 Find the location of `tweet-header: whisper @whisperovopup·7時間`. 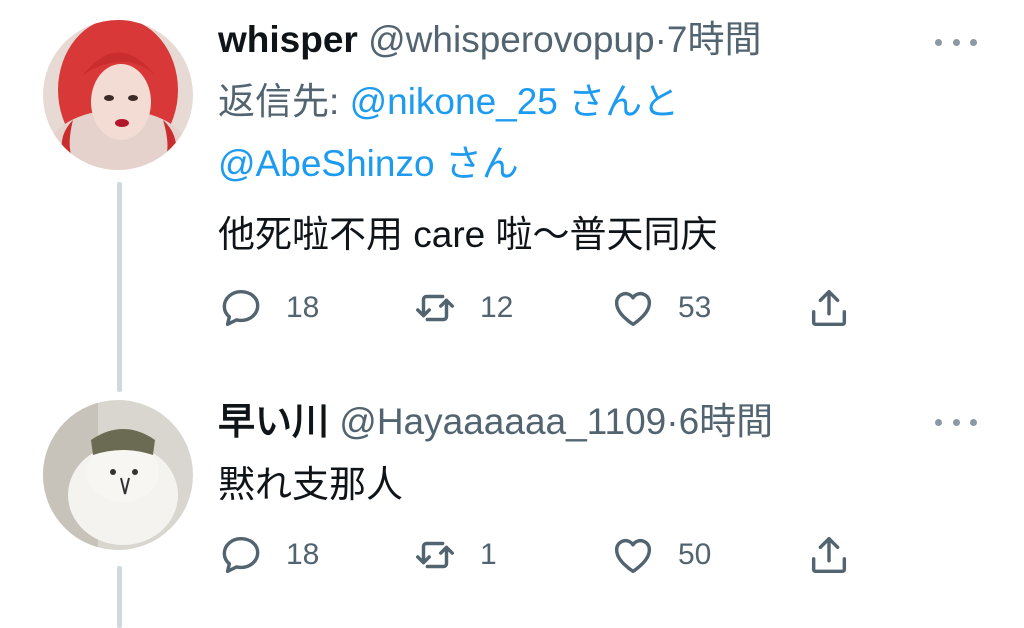

tweet-header: whisper @whisperovopup·7時間 is located at coordinates (489, 40).